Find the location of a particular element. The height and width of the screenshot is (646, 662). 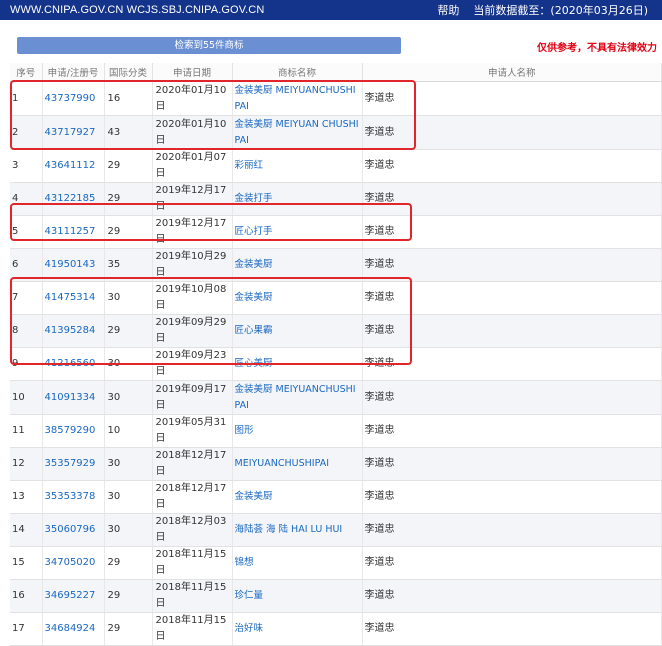

table-row: 5 43111257 29 2019年12月17日 匠心打手 李道忠 is located at coordinates (336, 232).